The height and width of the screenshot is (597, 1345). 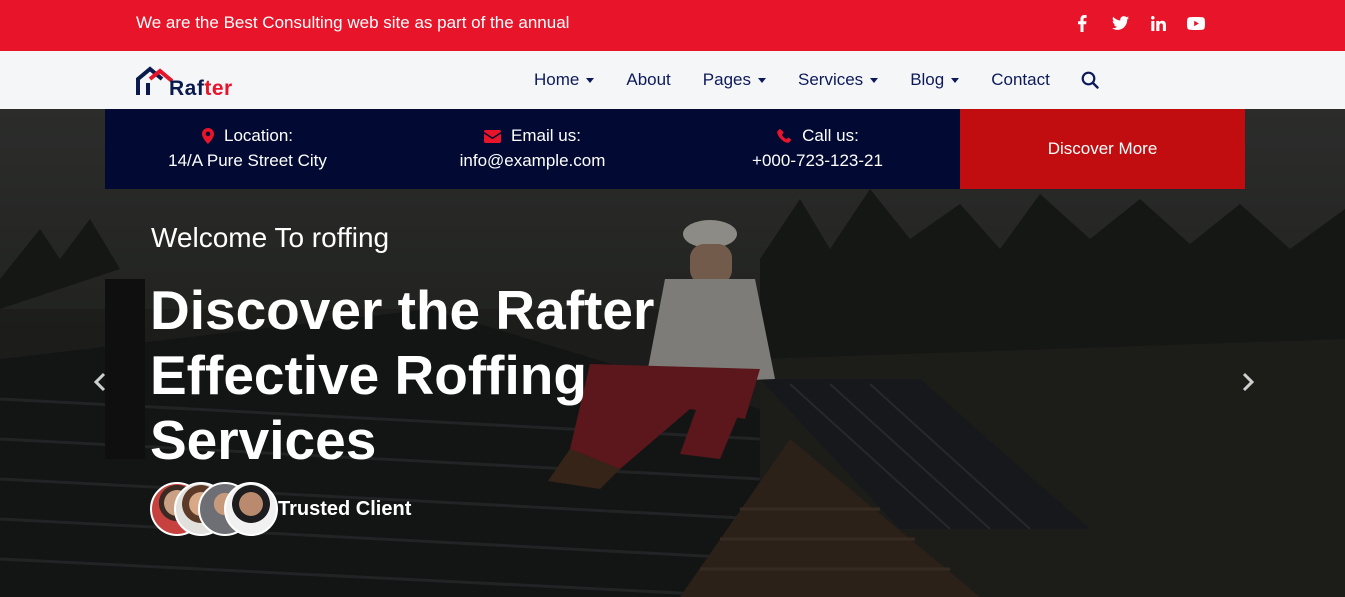 What do you see at coordinates (784, 136) in the screenshot?
I see `phone-icon` at bounding box center [784, 136].